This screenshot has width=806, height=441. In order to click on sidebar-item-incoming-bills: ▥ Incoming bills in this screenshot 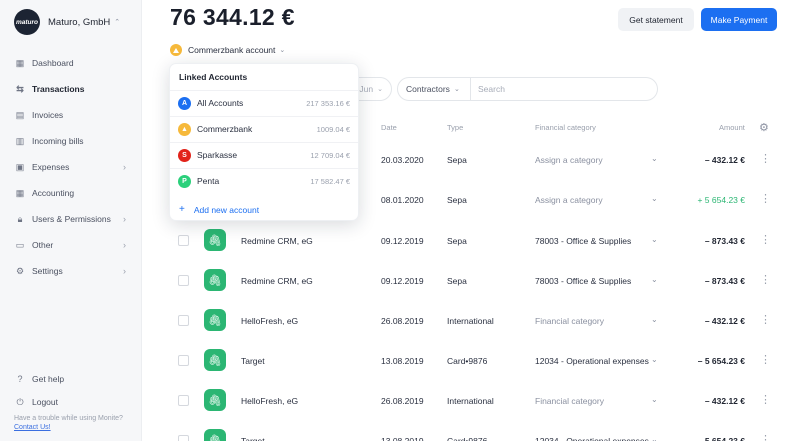, I will do `click(71, 141)`.